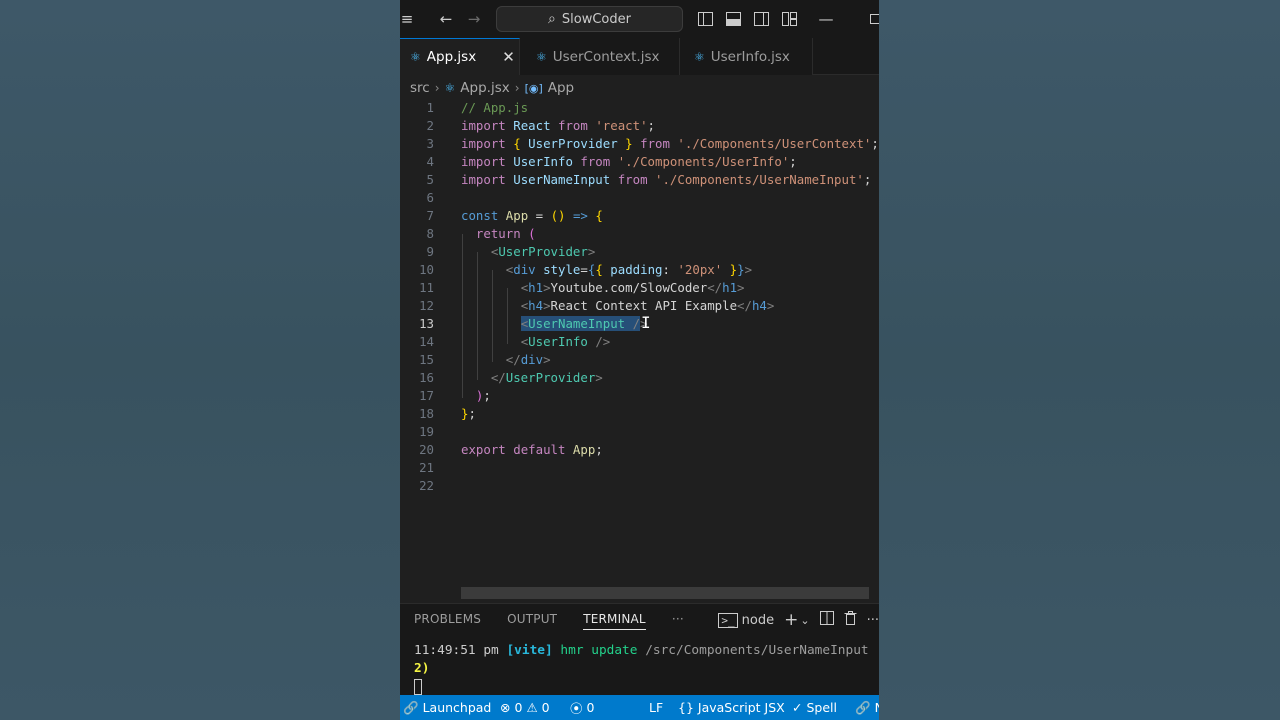  I want to click on status-last-item: 🔗 N, so click(867, 707).